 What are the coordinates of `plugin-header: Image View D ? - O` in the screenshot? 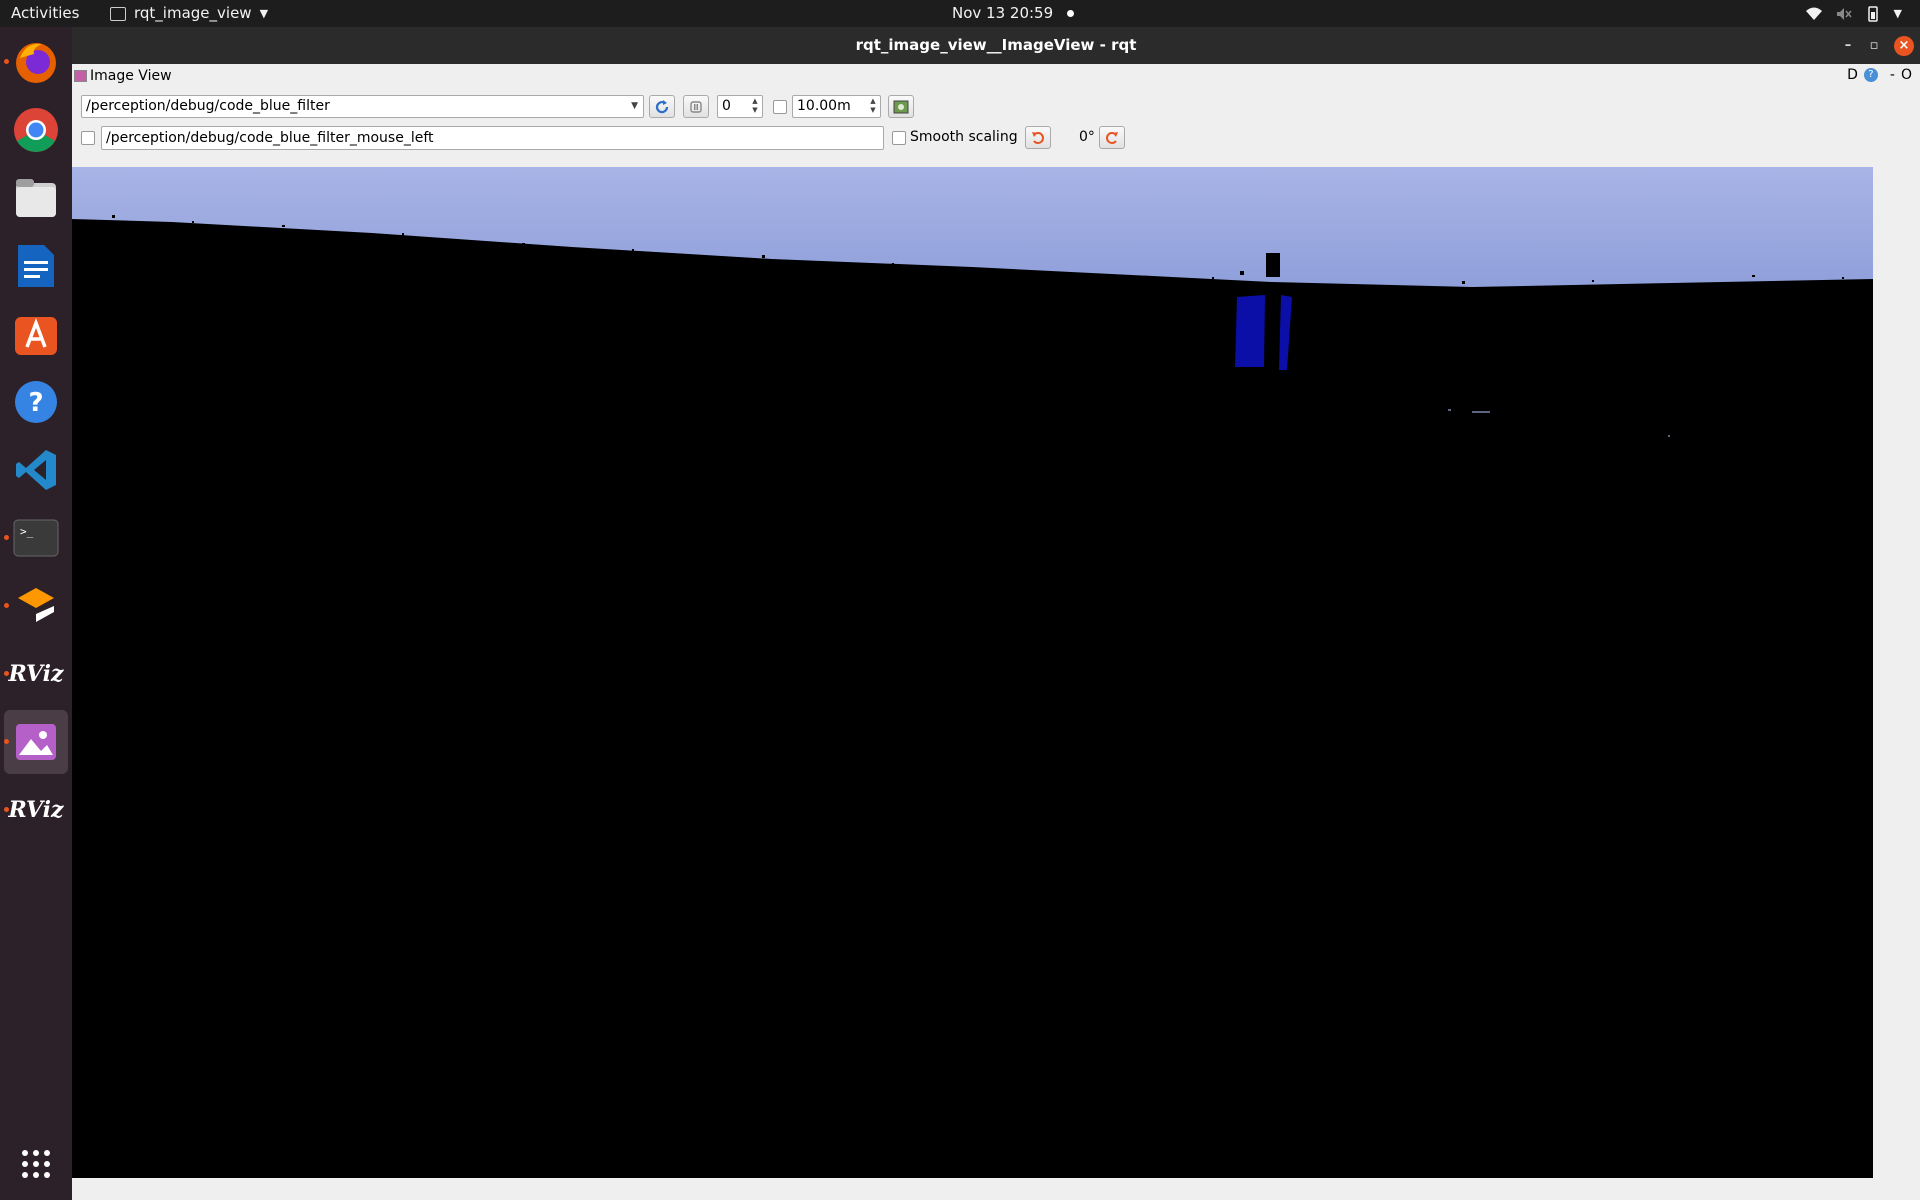 It's located at (996, 77).